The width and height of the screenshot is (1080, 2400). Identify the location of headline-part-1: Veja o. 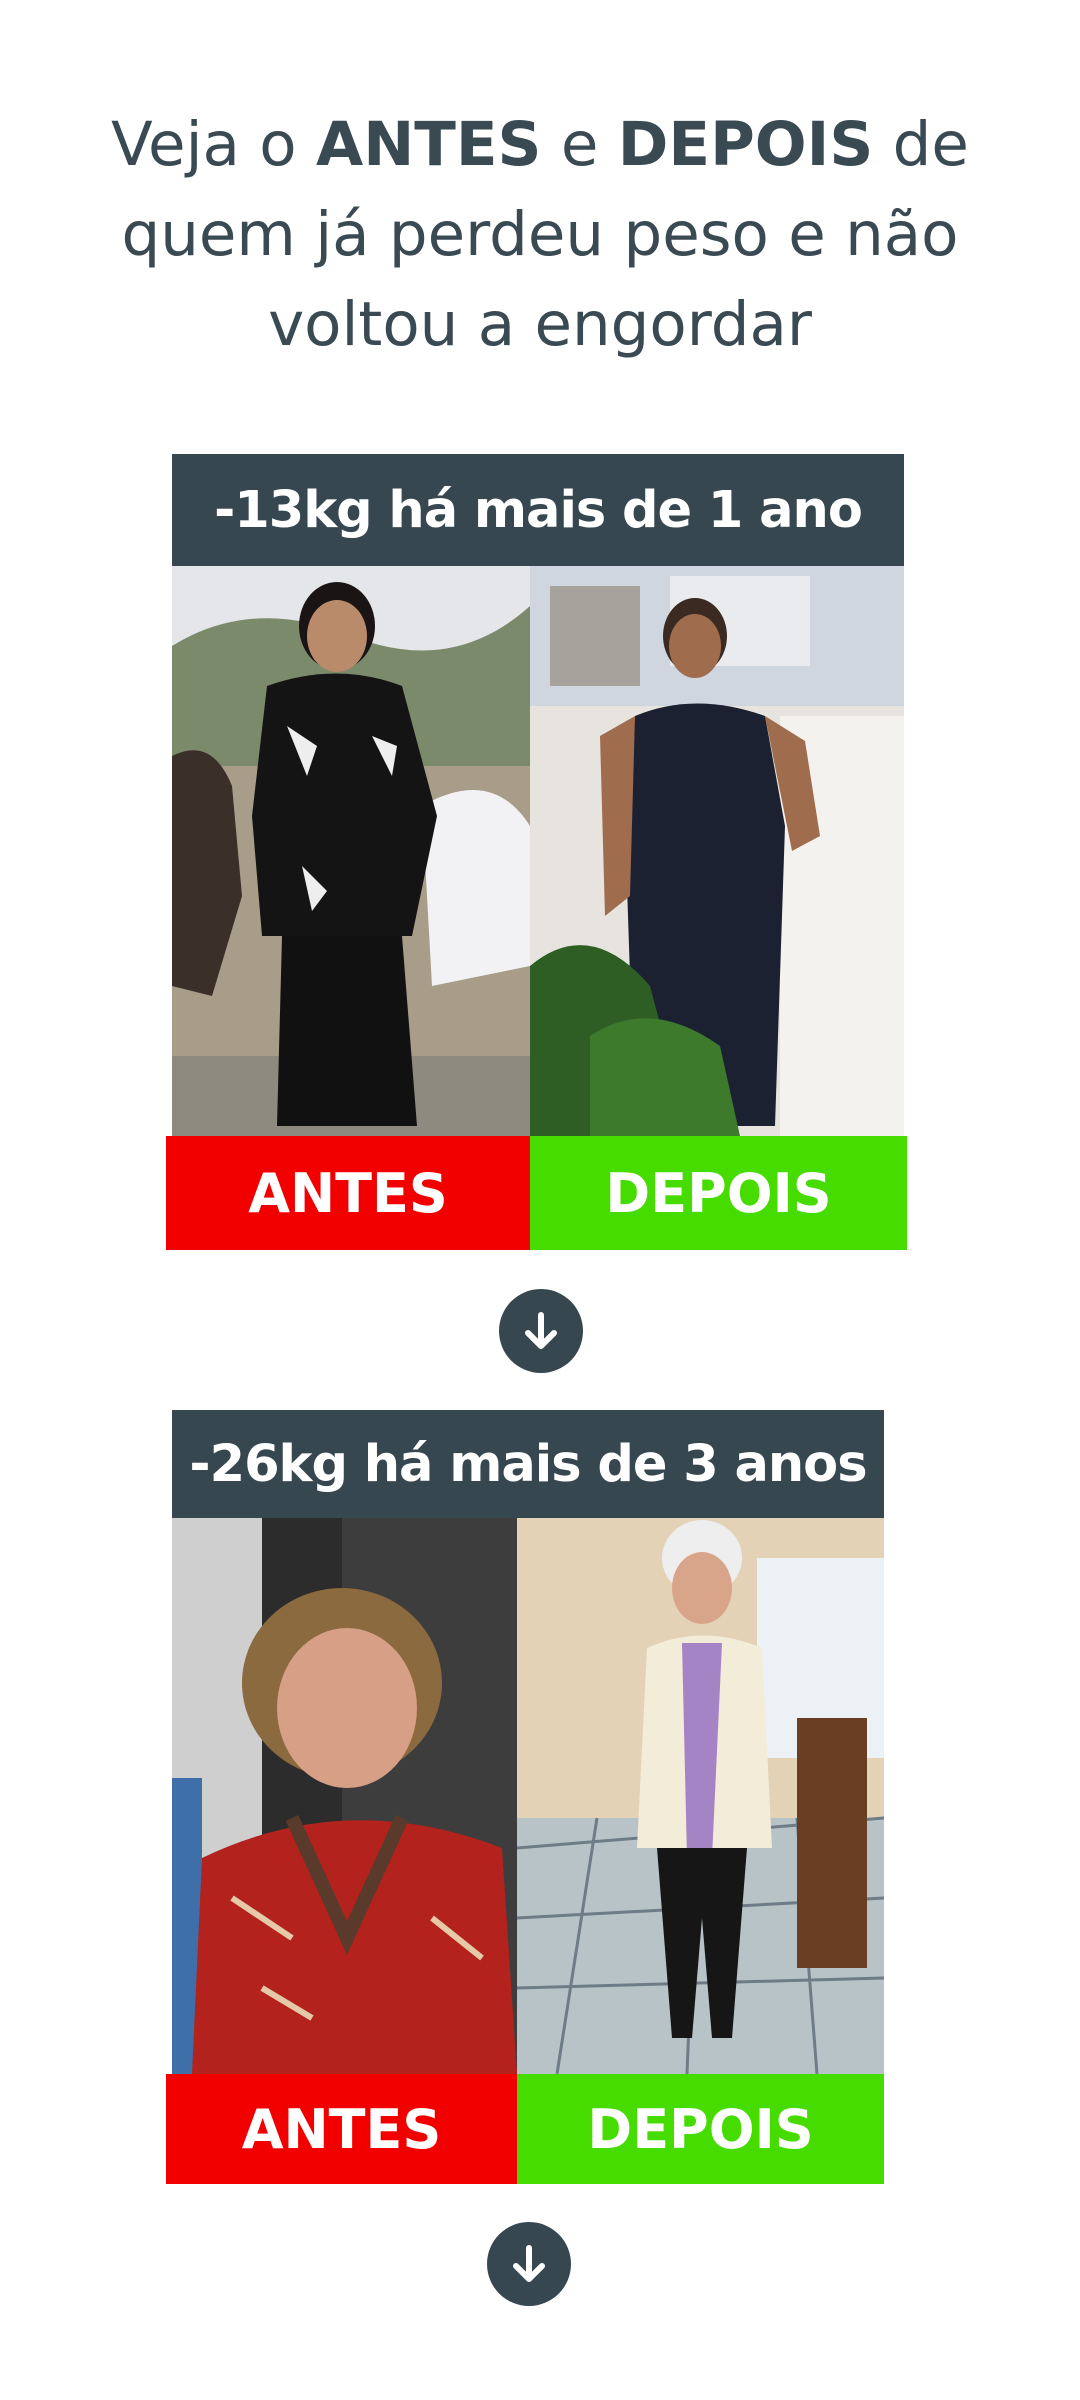
(213, 144).